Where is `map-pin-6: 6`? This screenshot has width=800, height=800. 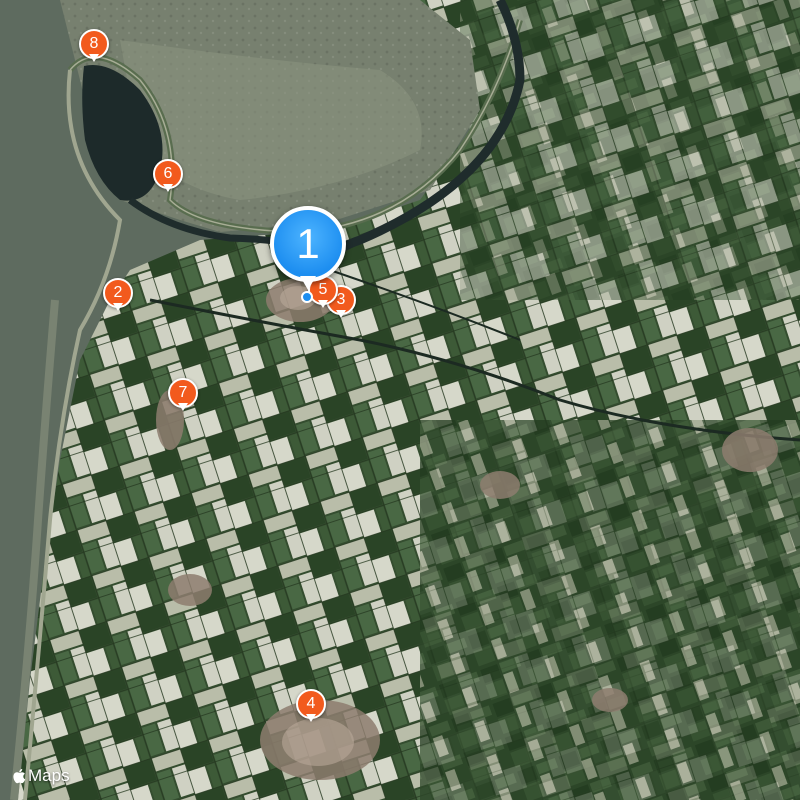
map-pin-6: 6 is located at coordinates (168, 177).